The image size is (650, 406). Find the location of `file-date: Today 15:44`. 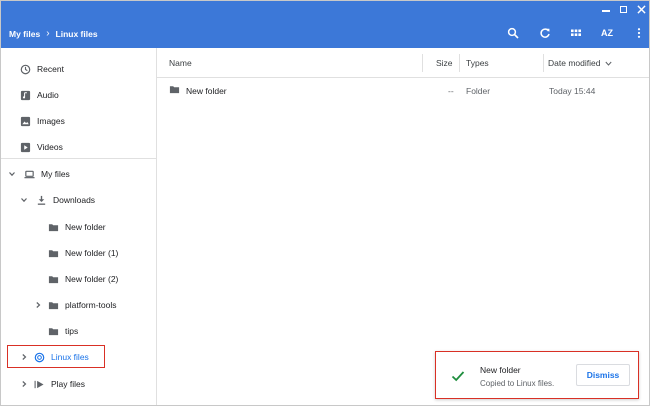

file-date: Today 15:44 is located at coordinates (572, 91).